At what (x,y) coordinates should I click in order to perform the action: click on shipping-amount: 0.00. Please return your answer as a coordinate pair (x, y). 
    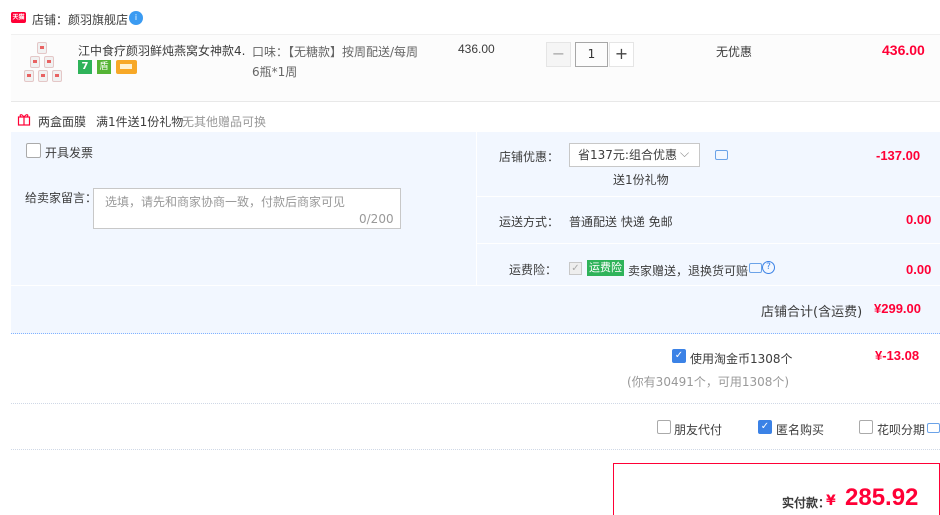
    Looking at the image, I should click on (919, 219).